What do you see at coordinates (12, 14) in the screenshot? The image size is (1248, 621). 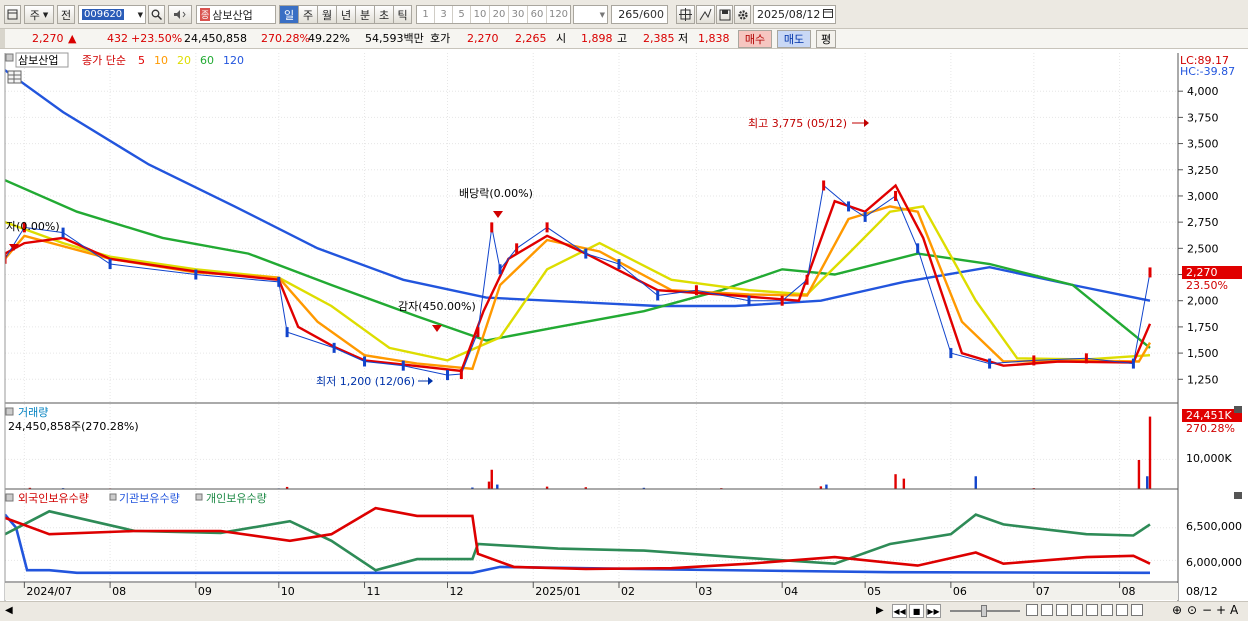 I see `window-icon` at bounding box center [12, 14].